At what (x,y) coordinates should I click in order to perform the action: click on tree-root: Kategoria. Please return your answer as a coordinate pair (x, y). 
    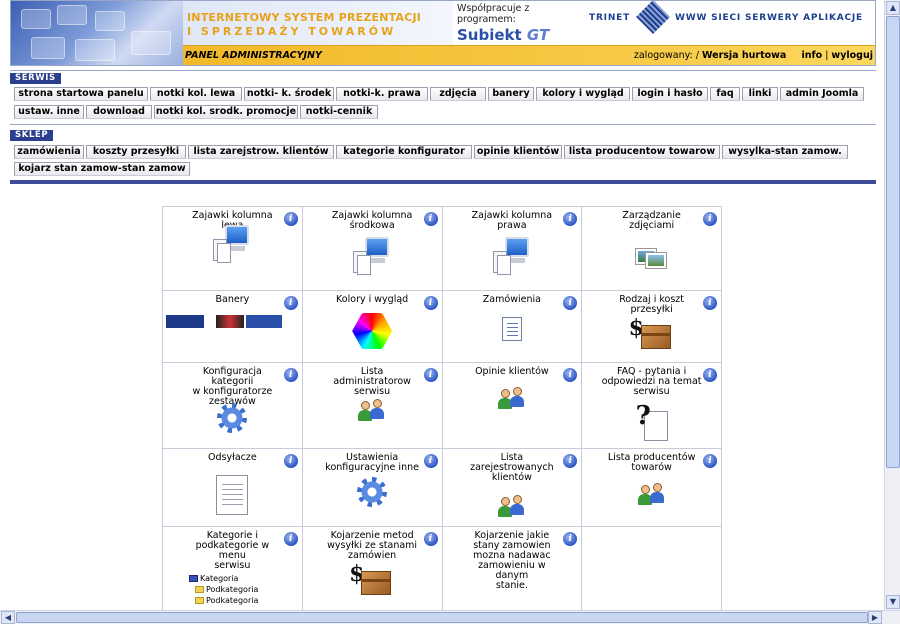
    Looking at the image, I should click on (219, 578).